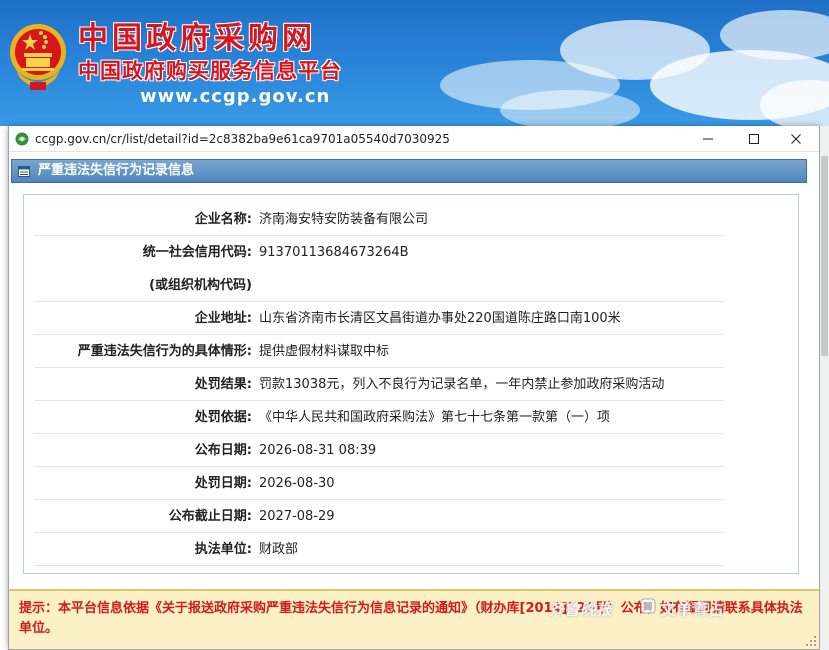  Describe the element at coordinates (38, 57) in the screenshot. I see `national-emblem-icon` at that location.